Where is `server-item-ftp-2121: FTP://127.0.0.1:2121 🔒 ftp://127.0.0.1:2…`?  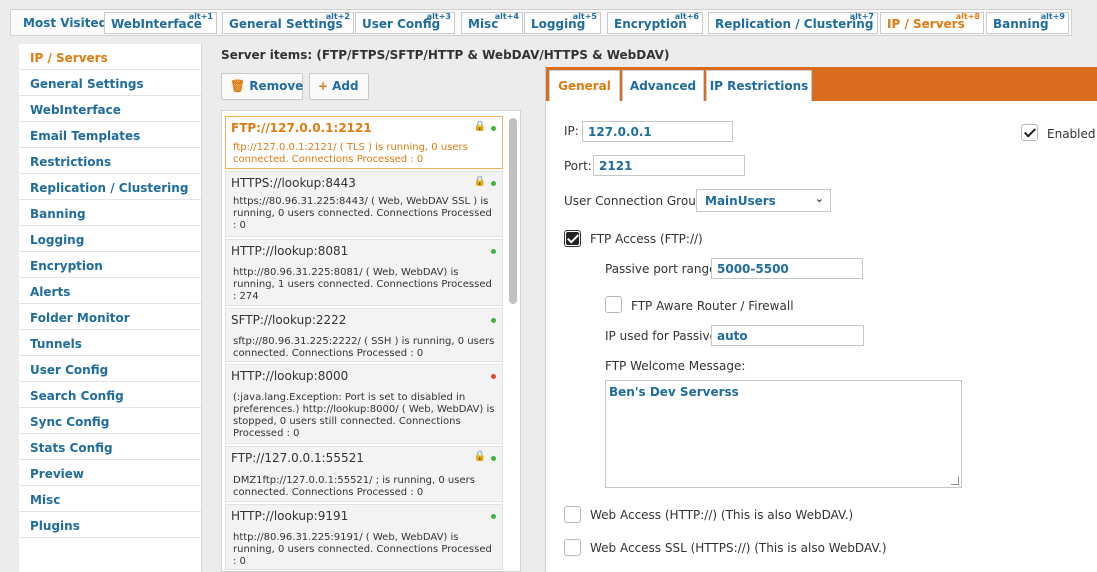 server-item-ftp-2121: FTP://127.0.0.1:2121 🔒 ftp://127.0.0.1:2… is located at coordinates (364, 142).